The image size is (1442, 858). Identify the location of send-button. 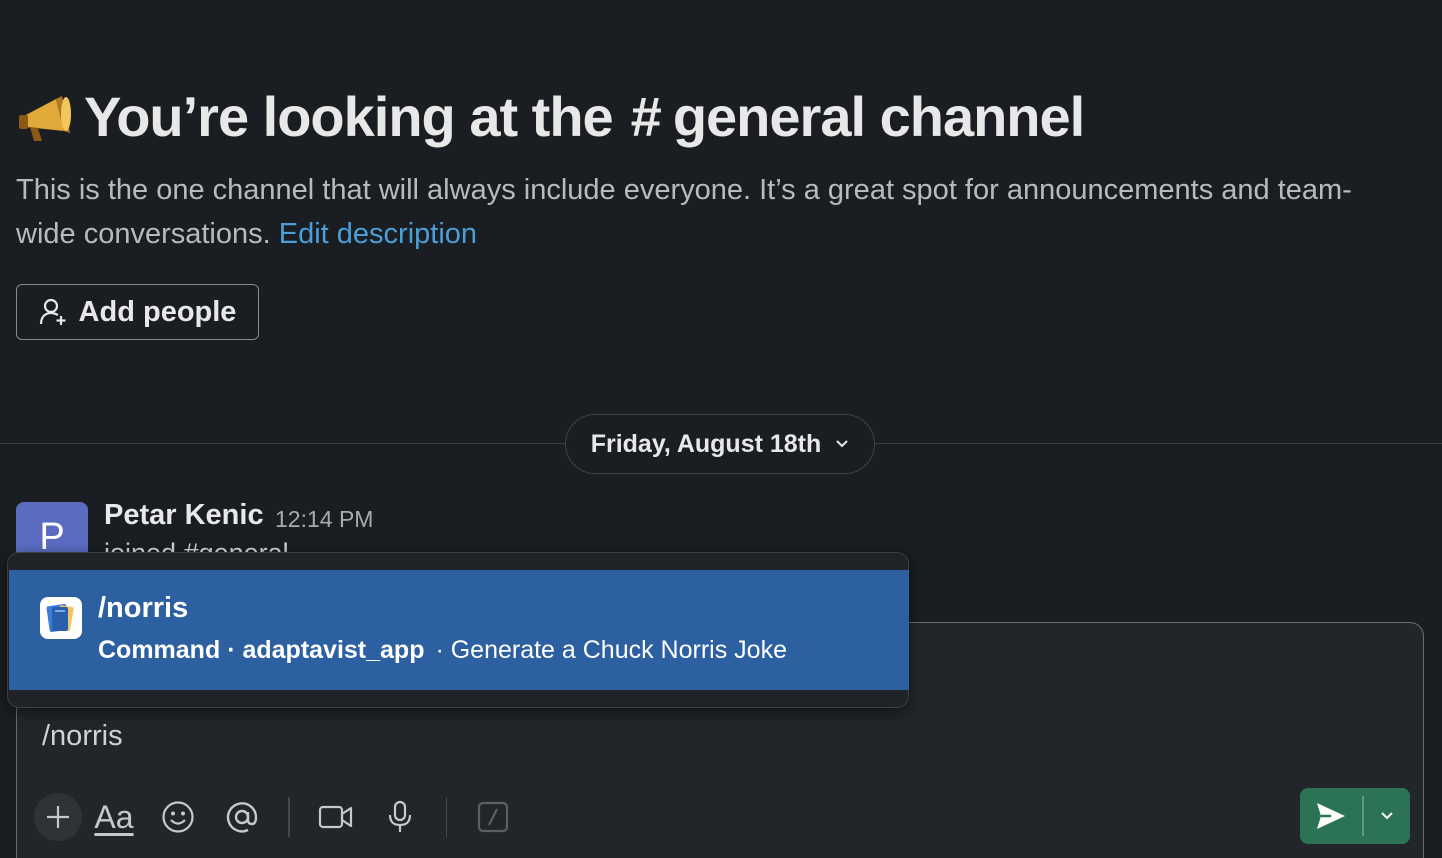
(1331, 816).